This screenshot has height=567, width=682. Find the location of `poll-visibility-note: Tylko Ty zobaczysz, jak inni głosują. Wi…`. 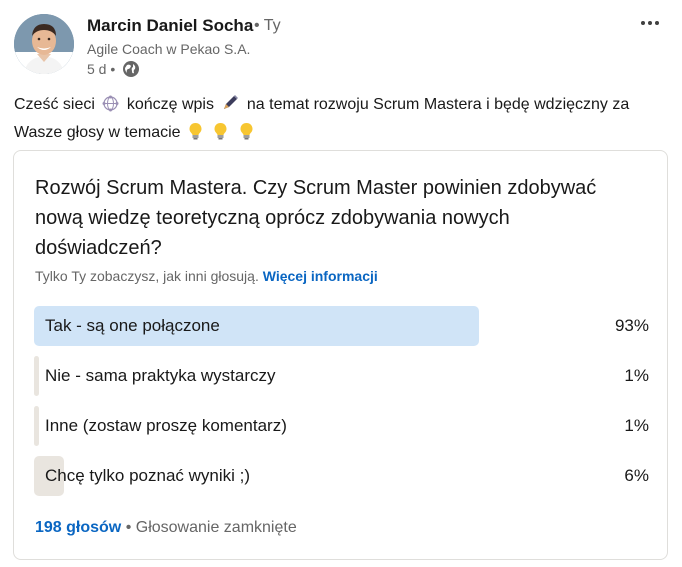

poll-visibility-note: Tylko Ty zobaczysz, jak inni głosują. Wi… is located at coordinates (206, 276).